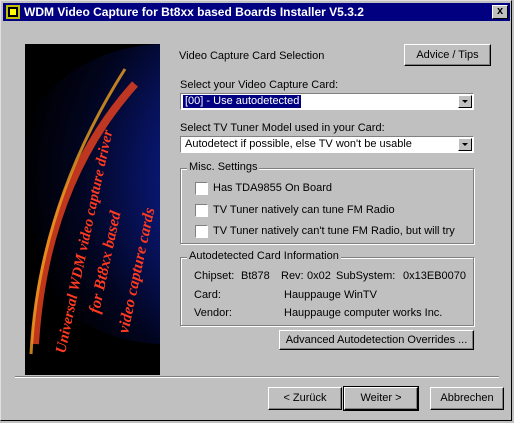 Image resolution: width=514 pixels, height=423 pixels. Describe the element at coordinates (264, 256) in the screenshot. I see `autodetected-info-title: Autodetected Card Information` at that location.